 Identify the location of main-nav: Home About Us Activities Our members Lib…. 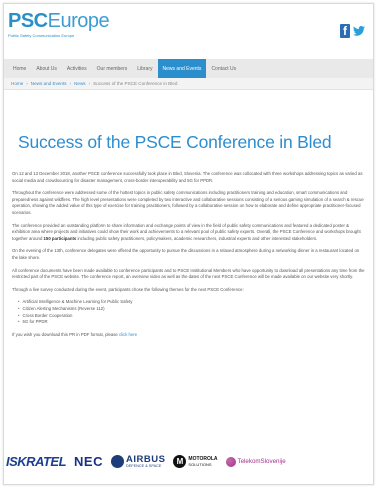
(188, 68).